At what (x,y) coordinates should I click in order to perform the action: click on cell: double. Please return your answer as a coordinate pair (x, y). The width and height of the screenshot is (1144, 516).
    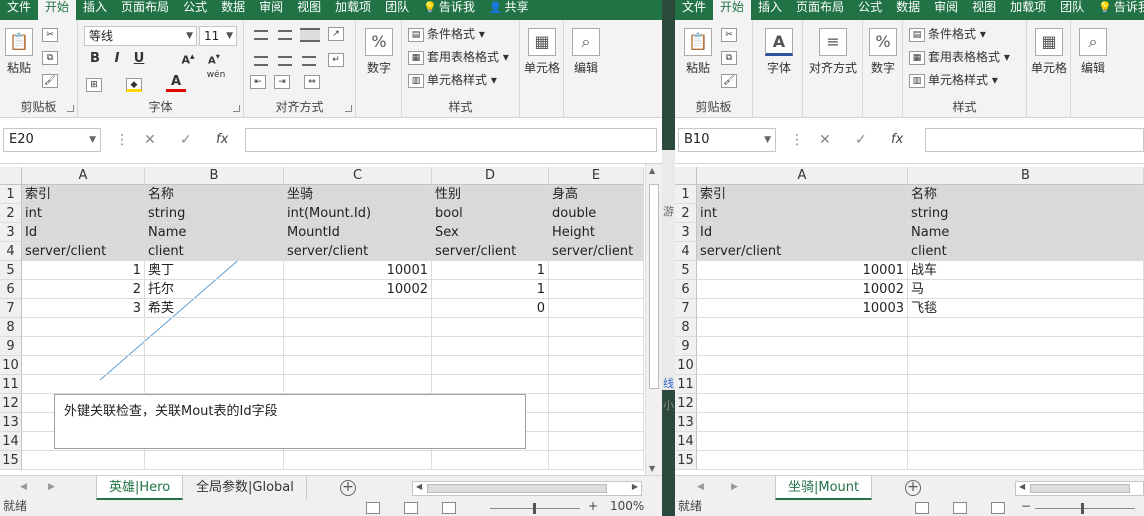
    Looking at the image, I should click on (596, 213).